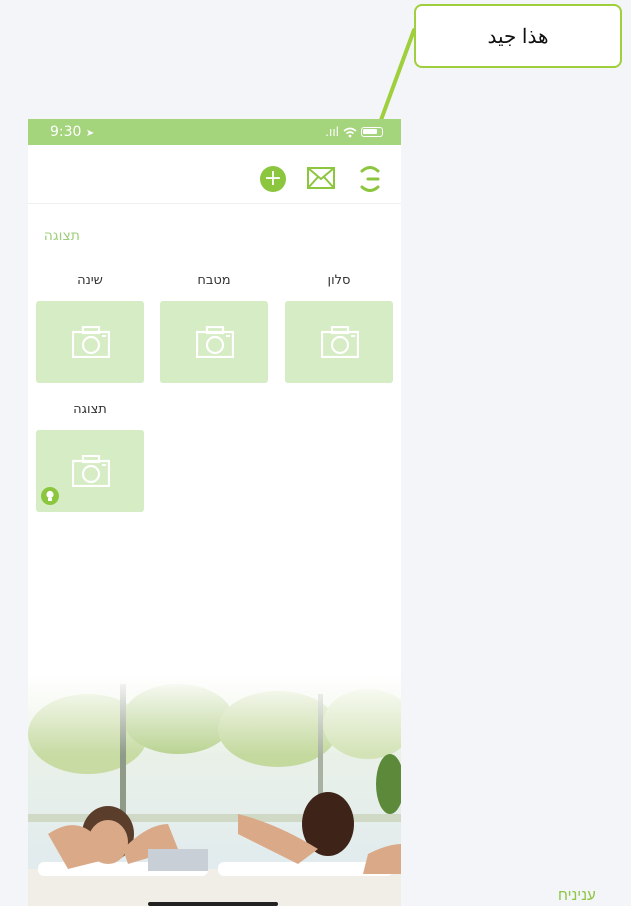 Image resolution: width=631 pixels, height=906 pixels. What do you see at coordinates (214, 280) in the screenshot?
I see `room-label: מטבח` at bounding box center [214, 280].